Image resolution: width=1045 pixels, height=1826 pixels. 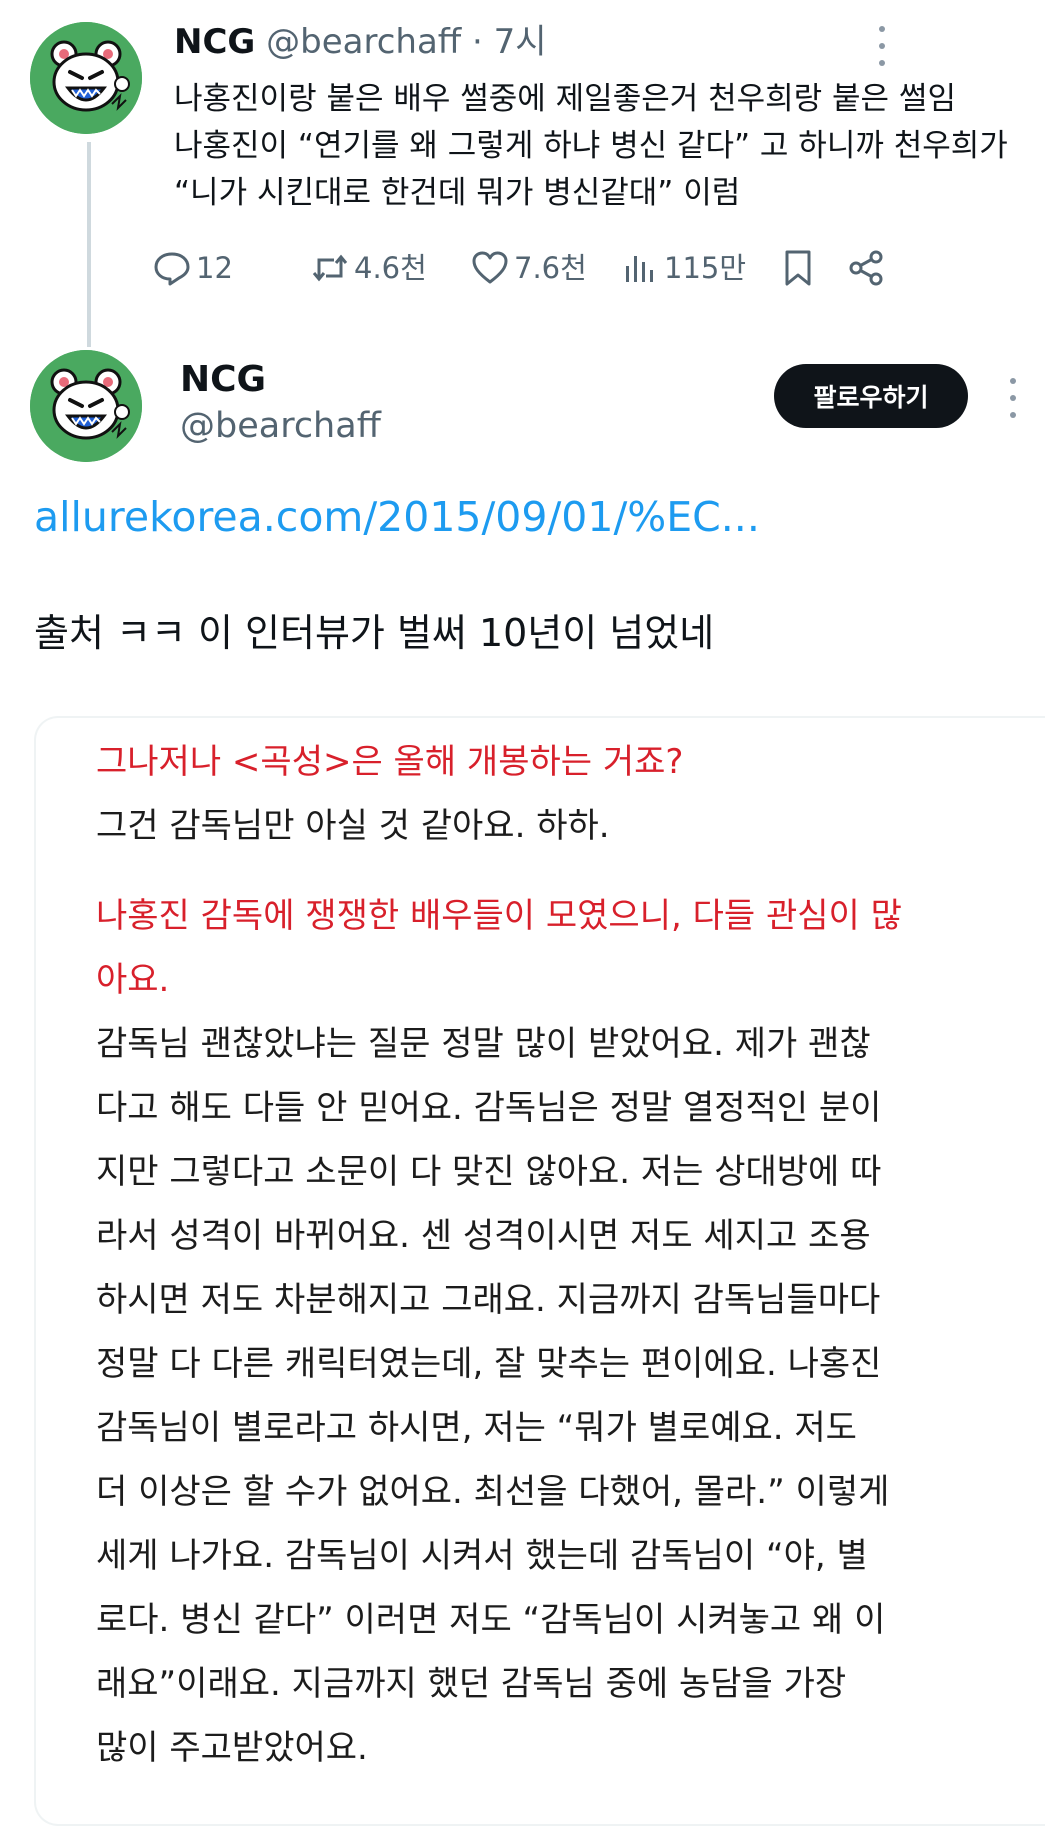 I want to click on post-header: NCG @bearchaff · 7시, so click(x=360, y=42).